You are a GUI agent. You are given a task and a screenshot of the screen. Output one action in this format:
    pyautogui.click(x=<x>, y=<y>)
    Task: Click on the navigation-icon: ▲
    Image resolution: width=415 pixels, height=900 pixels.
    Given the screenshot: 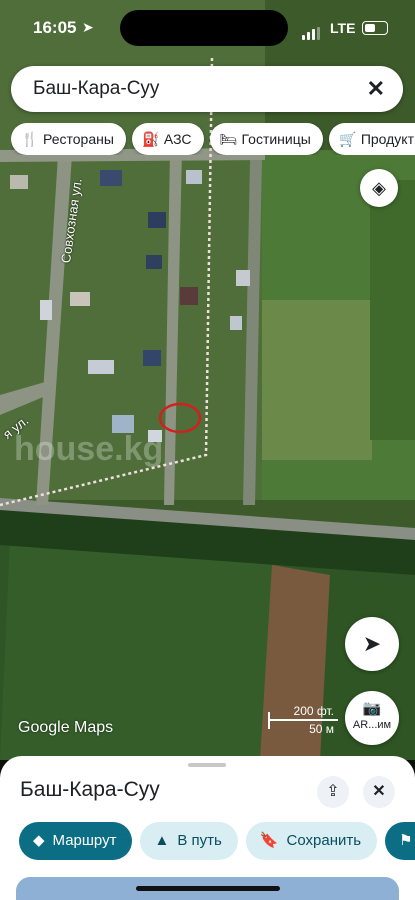 What is the action you would take?
    pyautogui.click(x=162, y=840)
    